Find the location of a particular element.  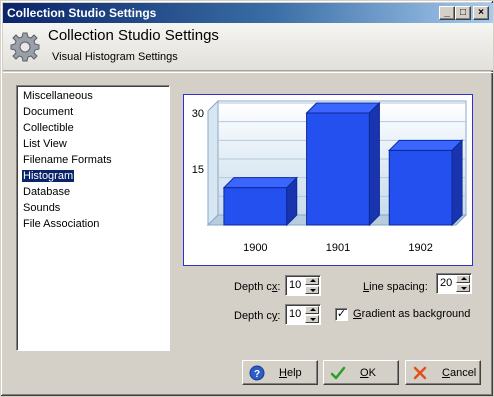

close-icon: × is located at coordinates (481, 12).